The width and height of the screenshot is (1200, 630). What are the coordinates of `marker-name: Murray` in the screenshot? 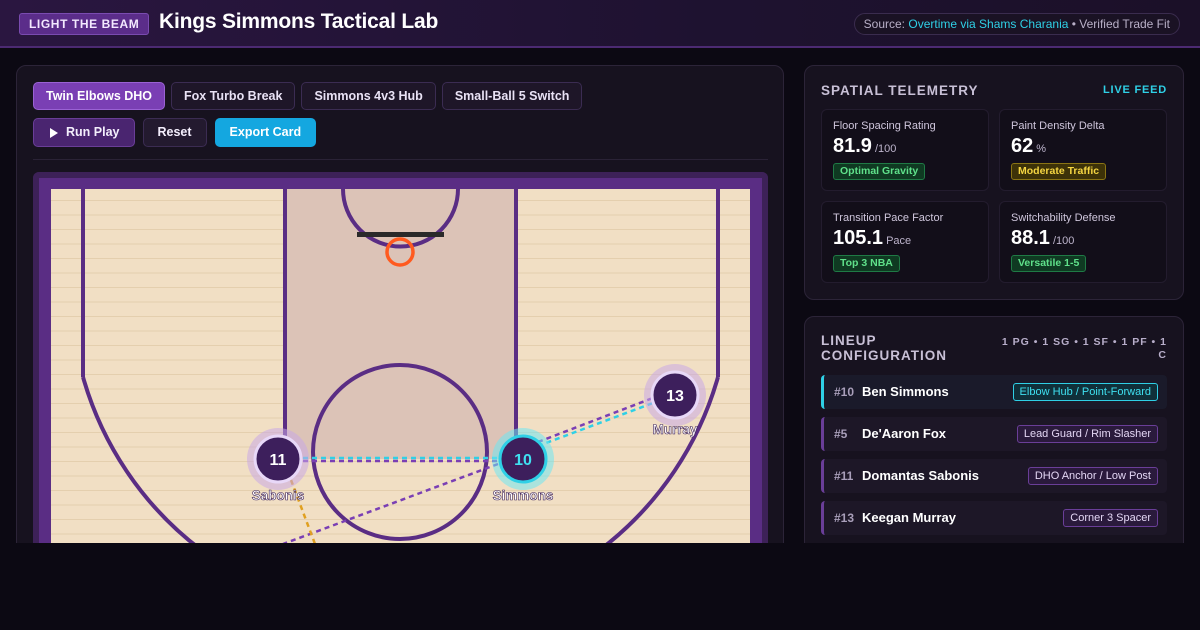 It's located at (675, 429).